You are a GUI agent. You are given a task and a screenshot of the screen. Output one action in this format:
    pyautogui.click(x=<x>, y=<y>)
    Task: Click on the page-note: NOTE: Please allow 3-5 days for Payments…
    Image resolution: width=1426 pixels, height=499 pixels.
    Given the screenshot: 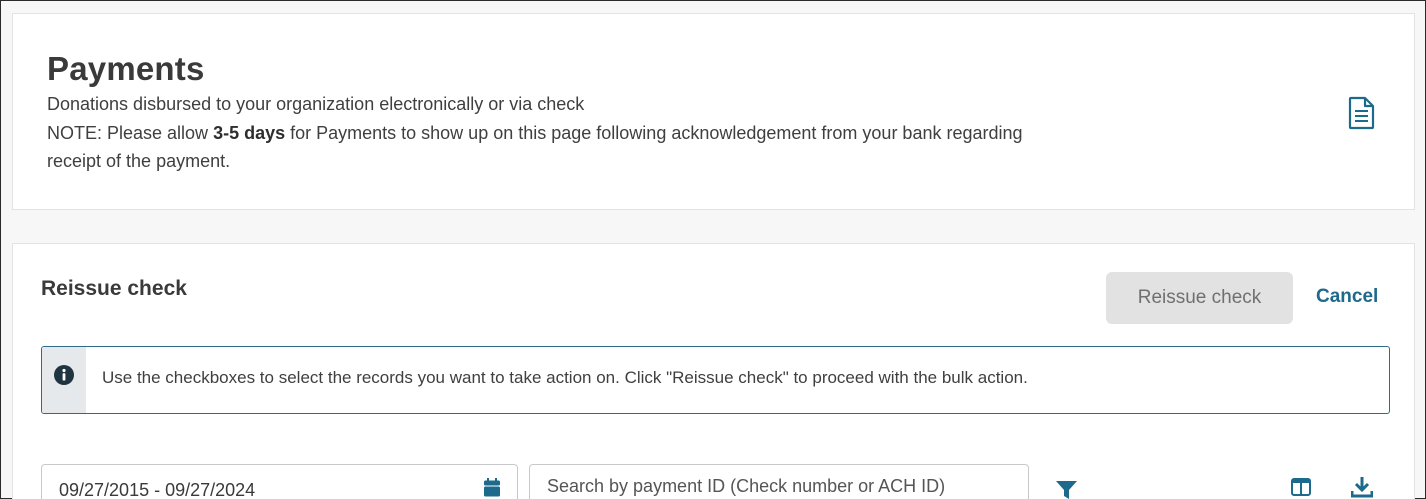 What is the action you would take?
    pyautogui.click(x=557, y=147)
    